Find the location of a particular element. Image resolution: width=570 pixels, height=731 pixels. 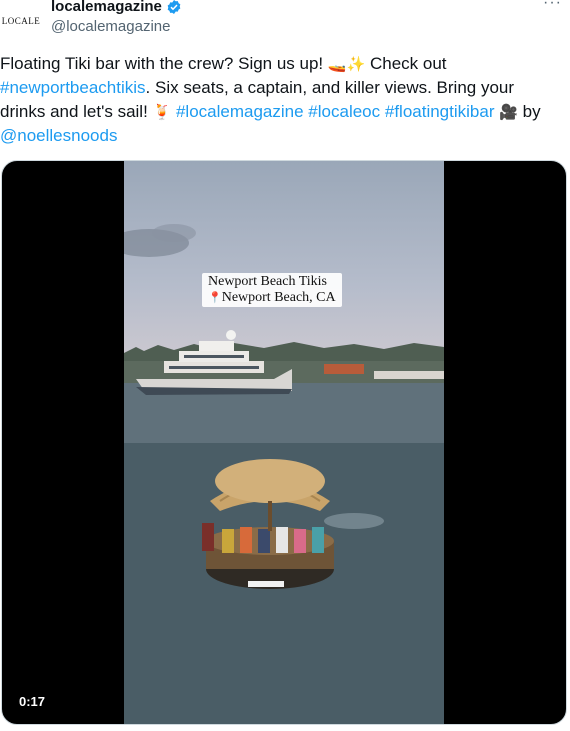

location-pin-icon: 📍 is located at coordinates (215, 297).